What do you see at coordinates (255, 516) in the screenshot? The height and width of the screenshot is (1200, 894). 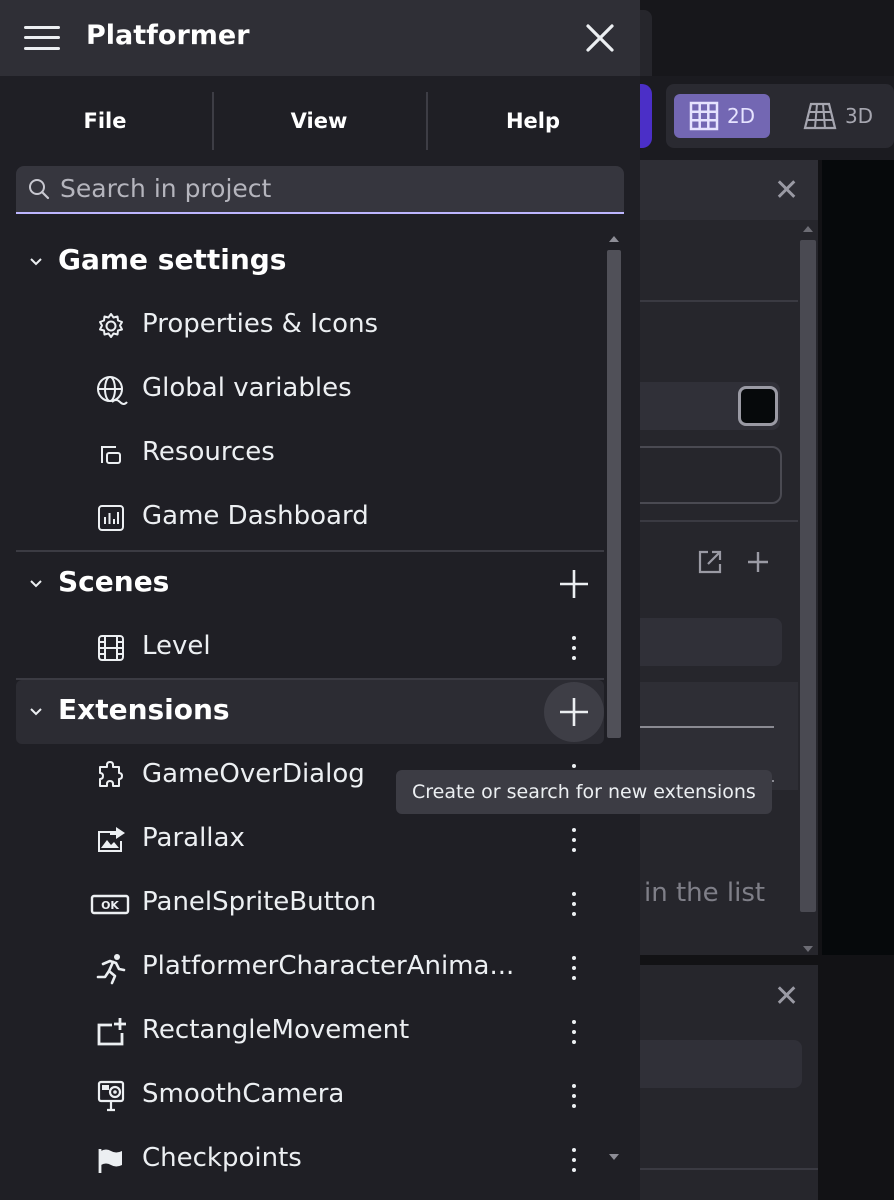 I see `item-label: Game Dashboard` at bounding box center [255, 516].